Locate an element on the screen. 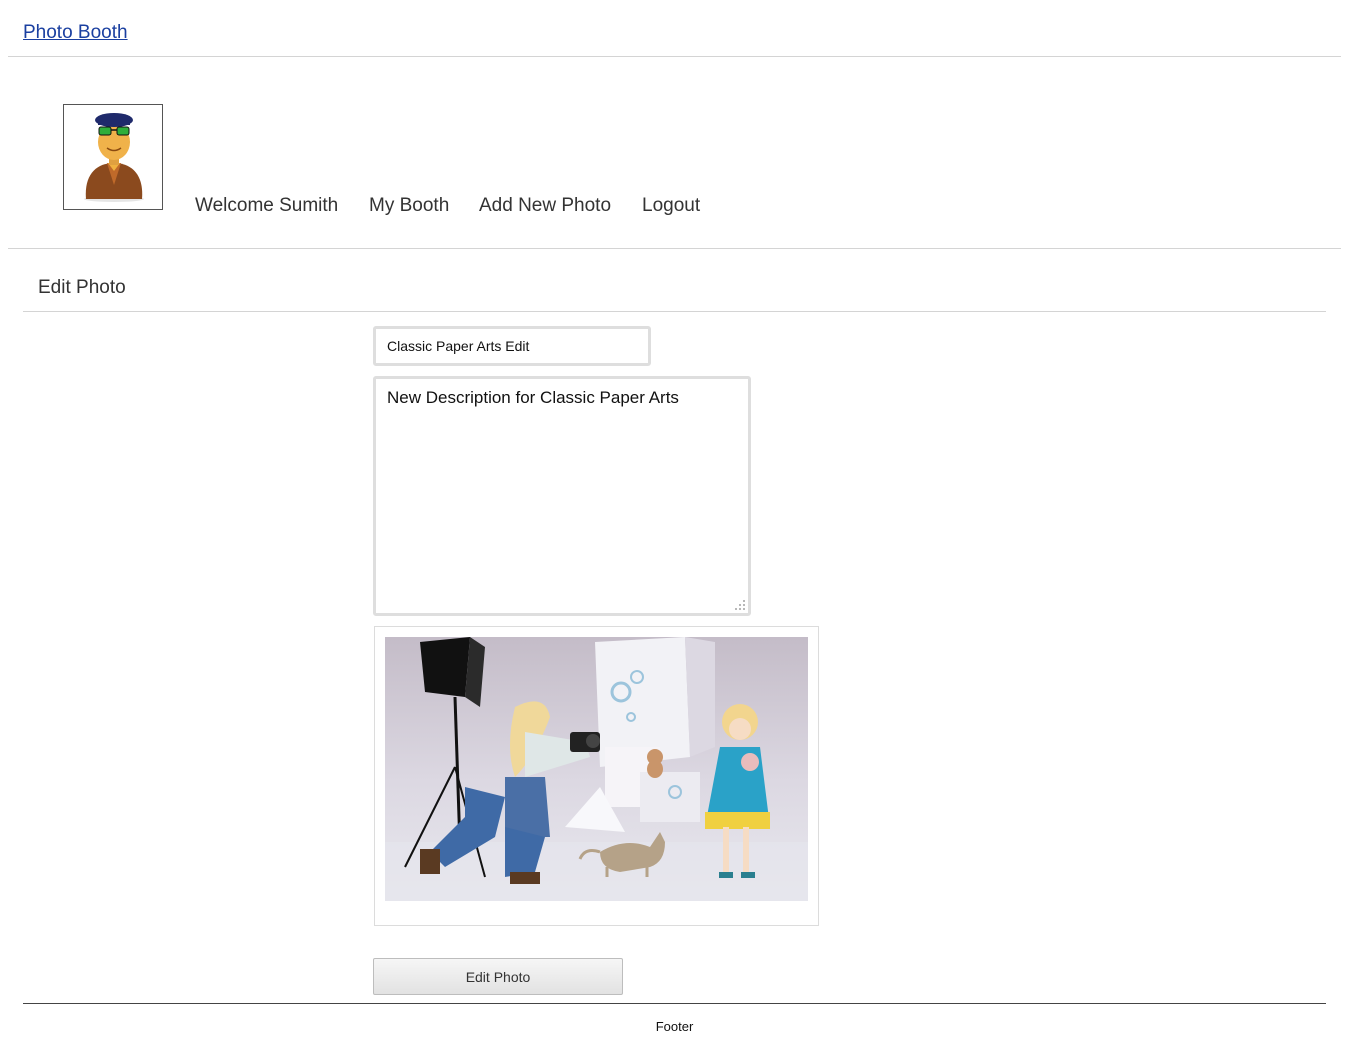  photo-title-input is located at coordinates (512, 346).